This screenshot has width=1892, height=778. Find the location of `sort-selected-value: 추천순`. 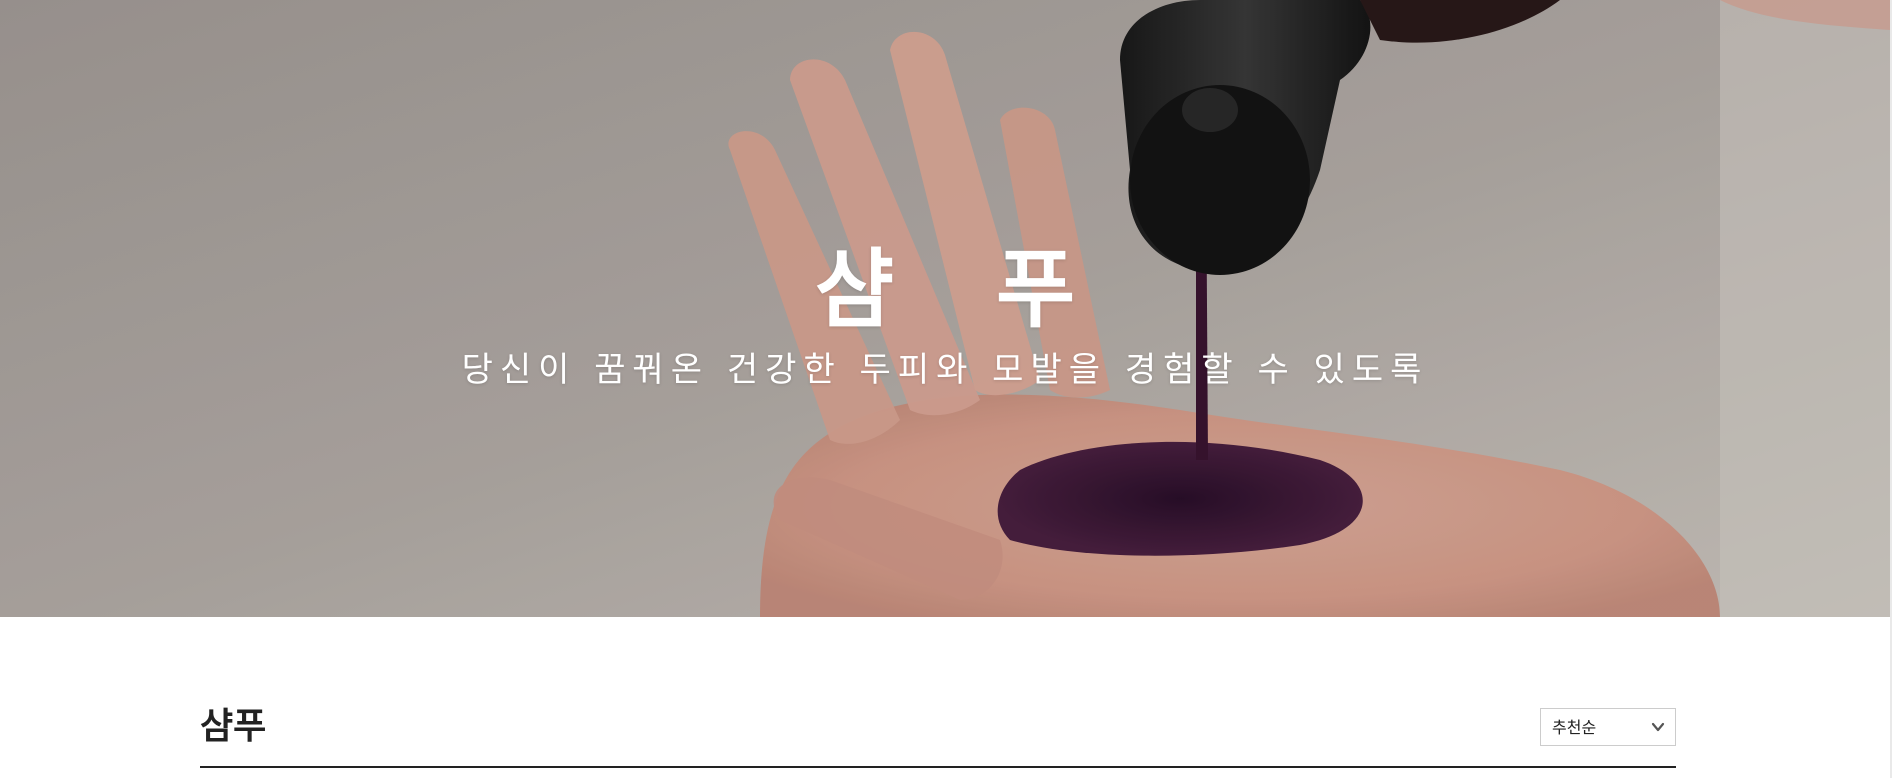

sort-selected-value: 추천순 is located at coordinates (1574, 727).